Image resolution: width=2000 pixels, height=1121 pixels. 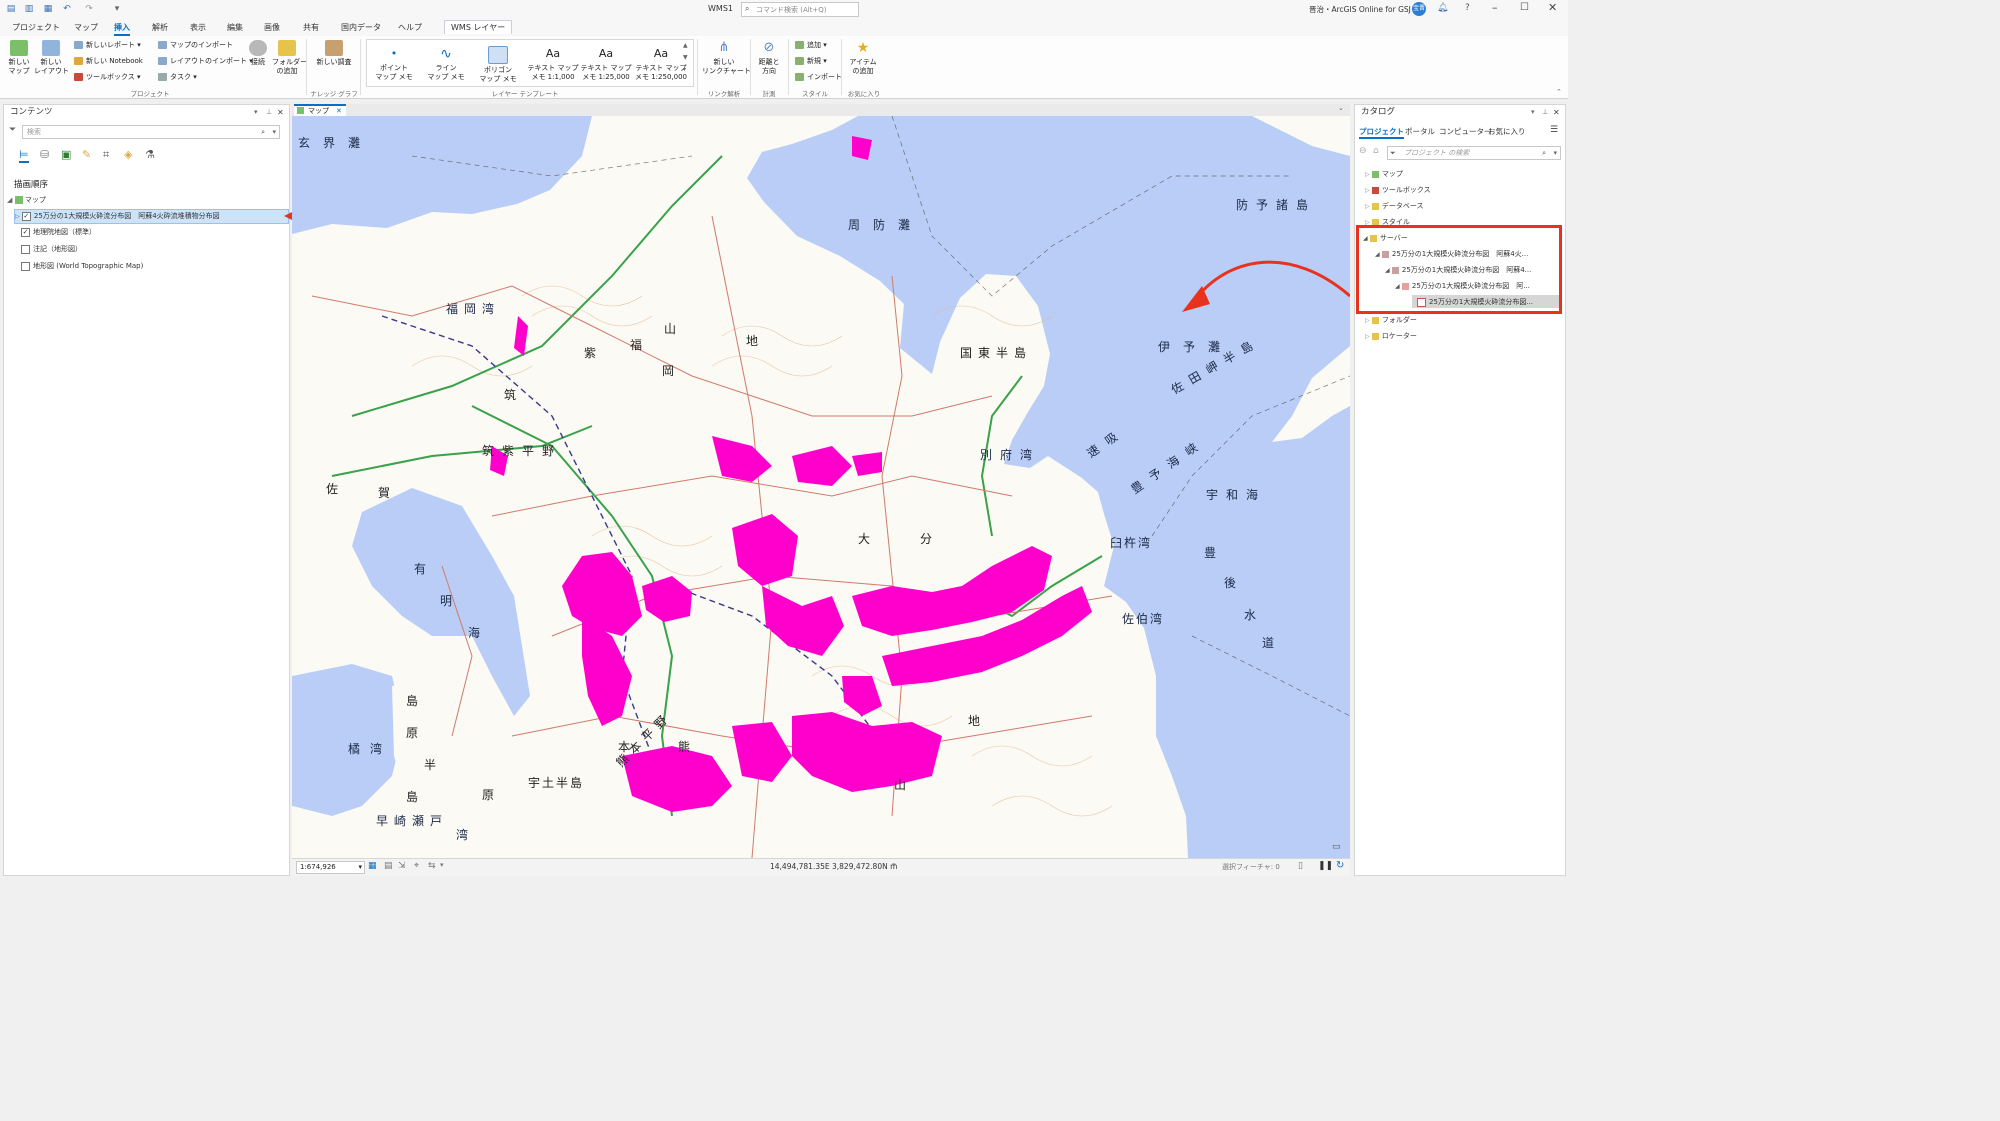 I want to click on distance-direction-button: ⊘ 距離と 方向, so click(x=769, y=58).